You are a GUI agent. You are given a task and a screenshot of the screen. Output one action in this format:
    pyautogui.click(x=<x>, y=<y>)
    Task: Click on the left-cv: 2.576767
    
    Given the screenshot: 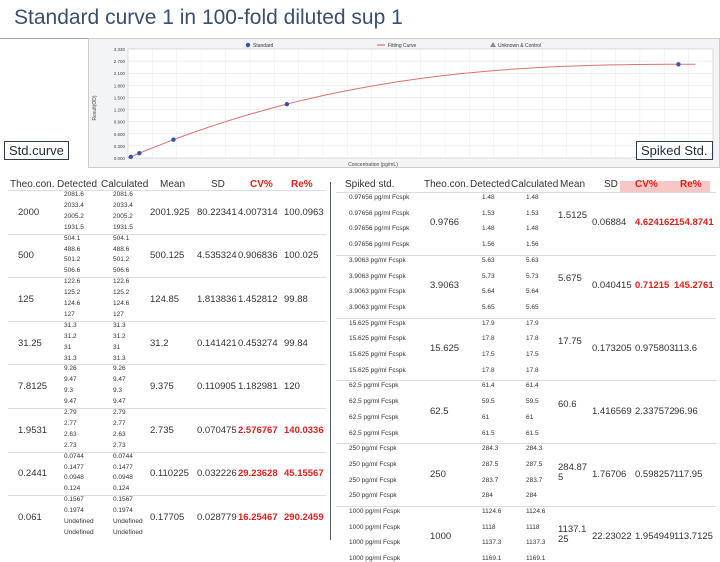 What is the action you would take?
    pyautogui.click(x=258, y=430)
    